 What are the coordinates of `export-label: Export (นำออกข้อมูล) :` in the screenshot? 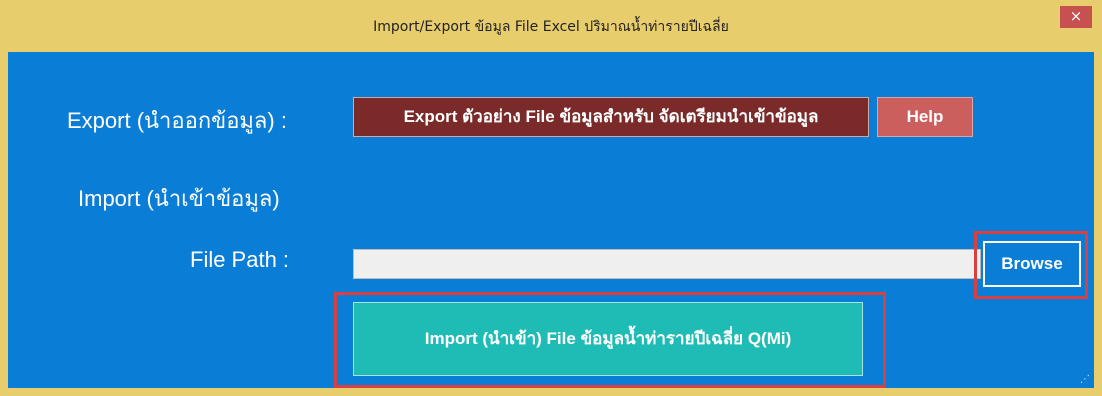 It's located at (177, 120).